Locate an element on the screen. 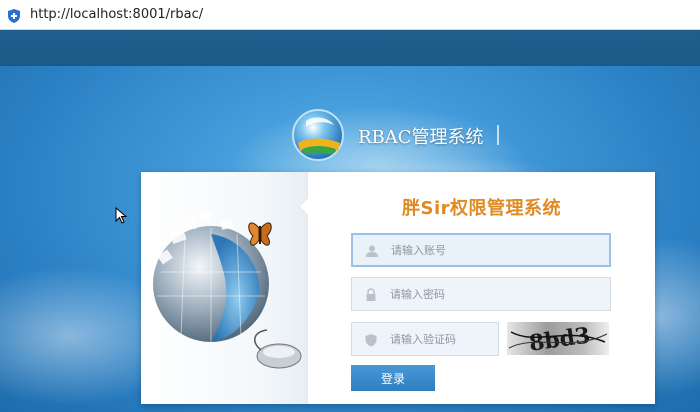 This screenshot has height=412, width=700. top-banner-strip is located at coordinates (350, 48).